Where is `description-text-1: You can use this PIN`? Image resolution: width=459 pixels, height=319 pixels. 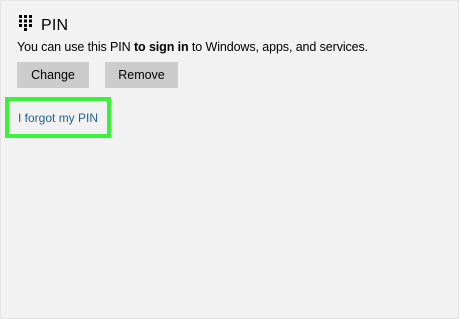 description-text-1: You can use this PIN is located at coordinates (75, 47).